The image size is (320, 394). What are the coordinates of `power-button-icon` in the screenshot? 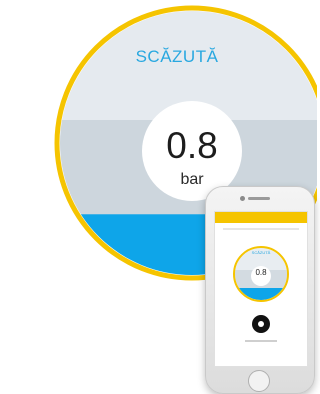 It's located at (261, 324).